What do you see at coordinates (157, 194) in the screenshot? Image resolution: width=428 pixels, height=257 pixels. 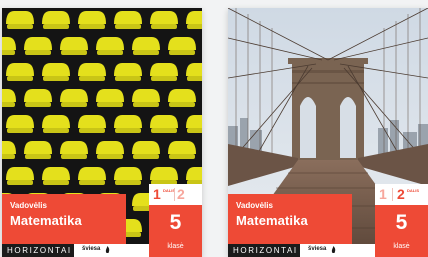 I see `part-number-current: 1` at bounding box center [157, 194].